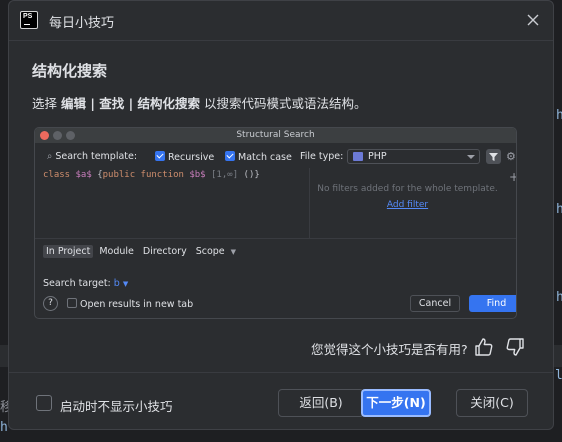 This screenshot has height=442, width=562. I want to click on dont-show-on-startup-label: 启动时不显示小技巧, so click(116, 405).